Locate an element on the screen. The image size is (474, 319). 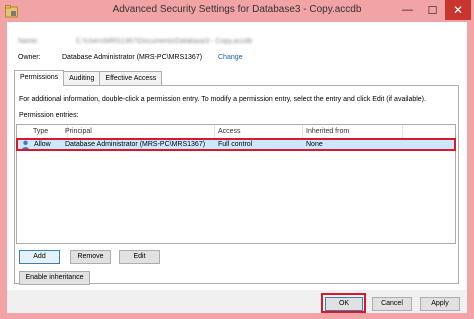
owner-label: Owner: is located at coordinates (29, 57).